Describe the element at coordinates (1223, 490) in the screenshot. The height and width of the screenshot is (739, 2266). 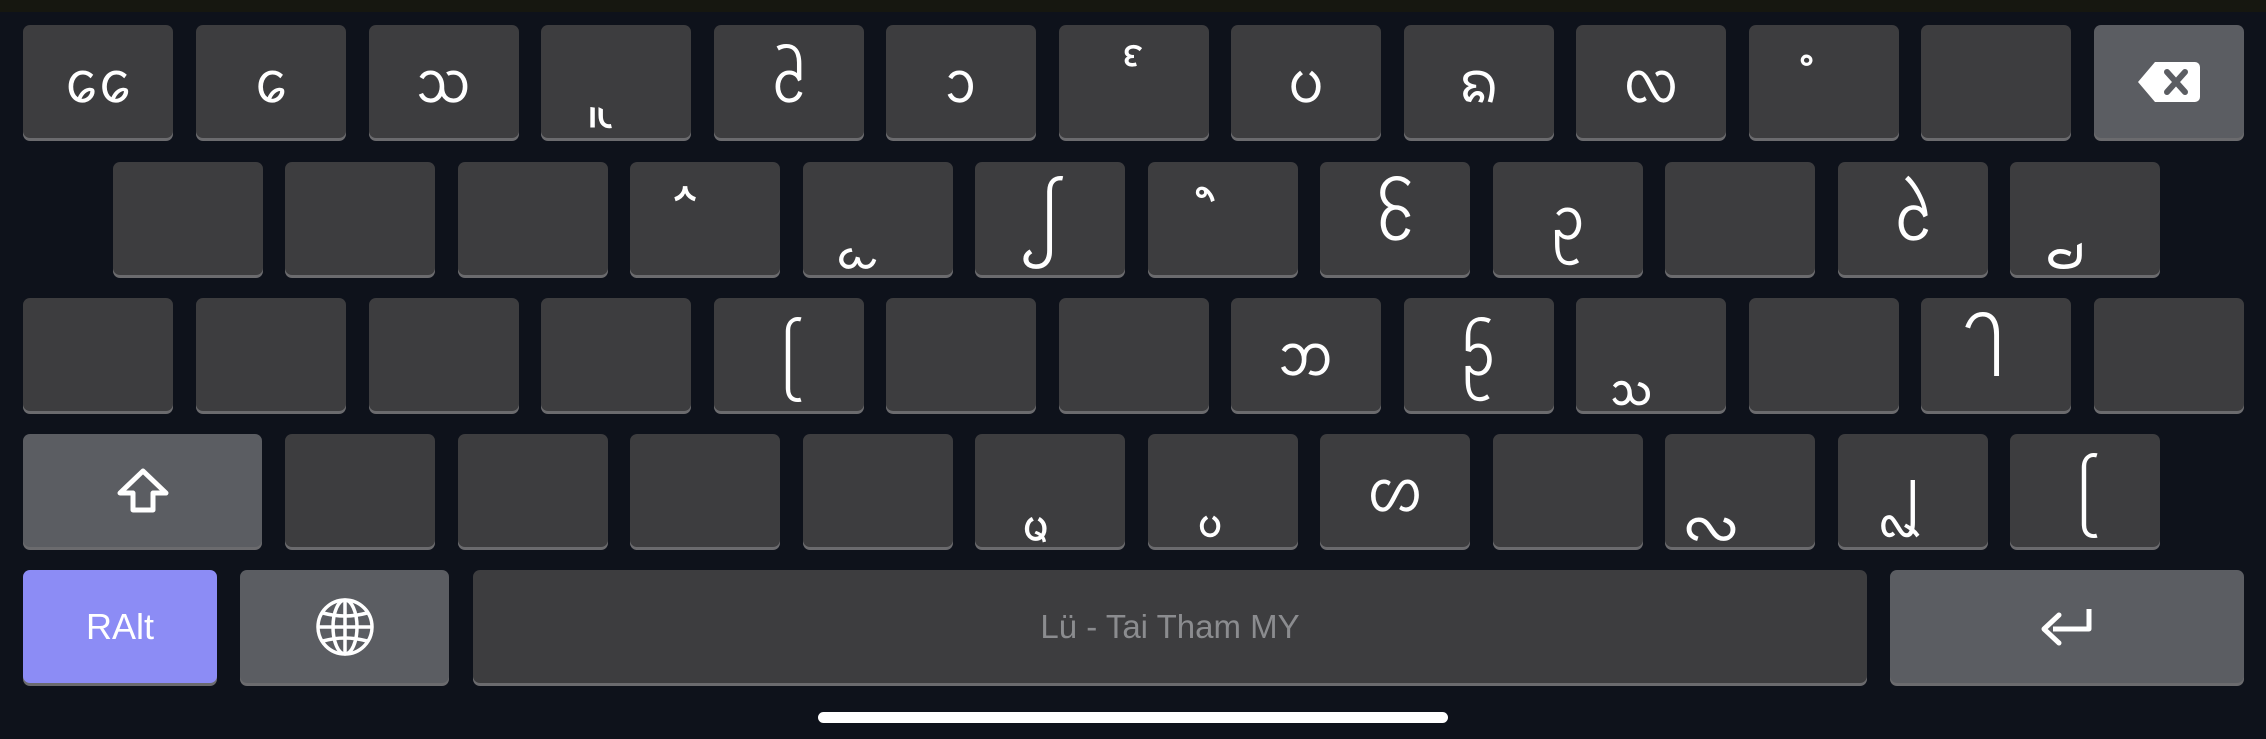
I see `key-r4-7: ᩝ` at that location.